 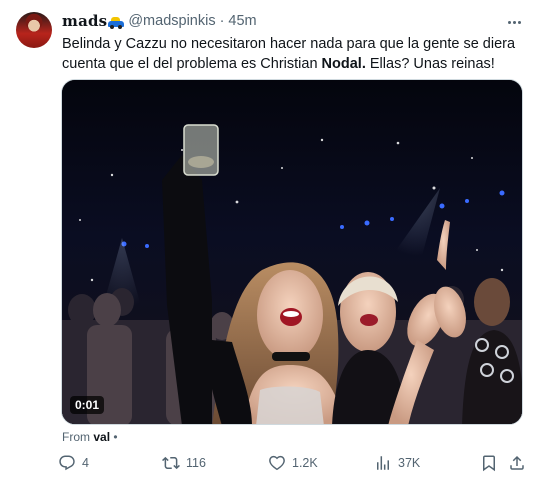 I want to click on user-handle: @madspinkis, so click(x=171, y=21).